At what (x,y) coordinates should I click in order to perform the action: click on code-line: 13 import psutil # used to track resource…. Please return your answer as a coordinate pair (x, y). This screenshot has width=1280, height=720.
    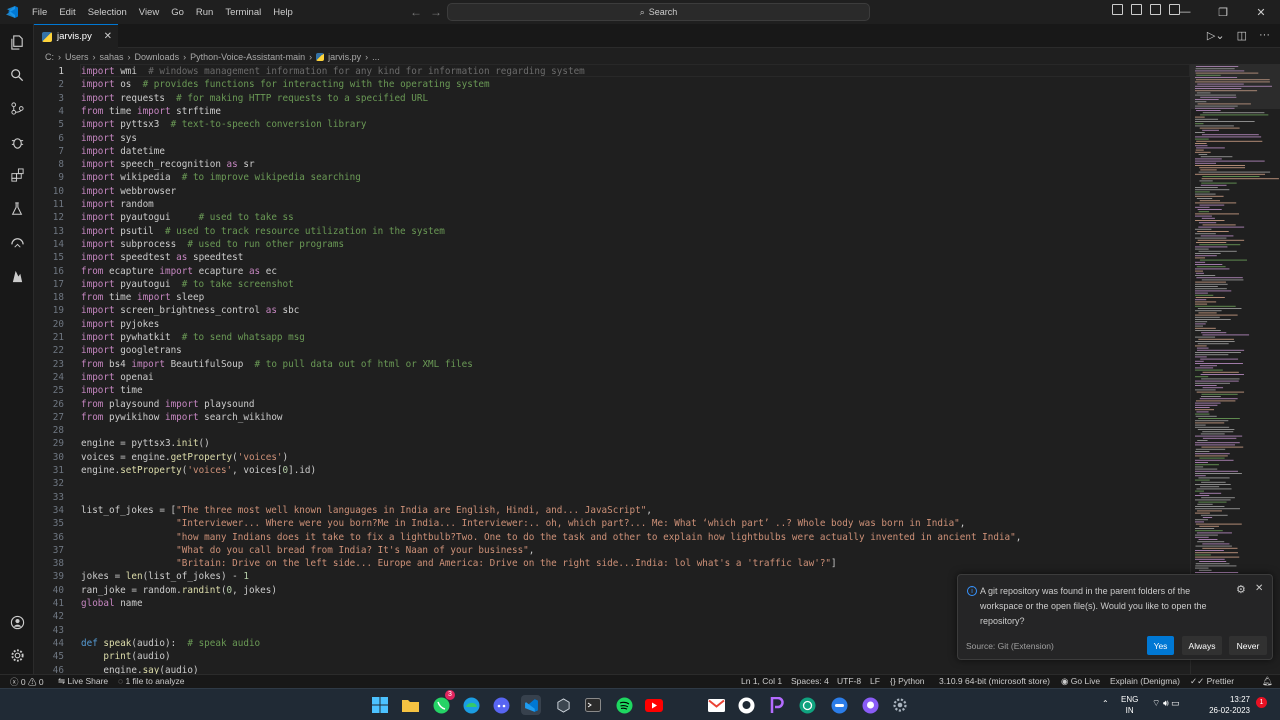
    Looking at the image, I should click on (612, 231).